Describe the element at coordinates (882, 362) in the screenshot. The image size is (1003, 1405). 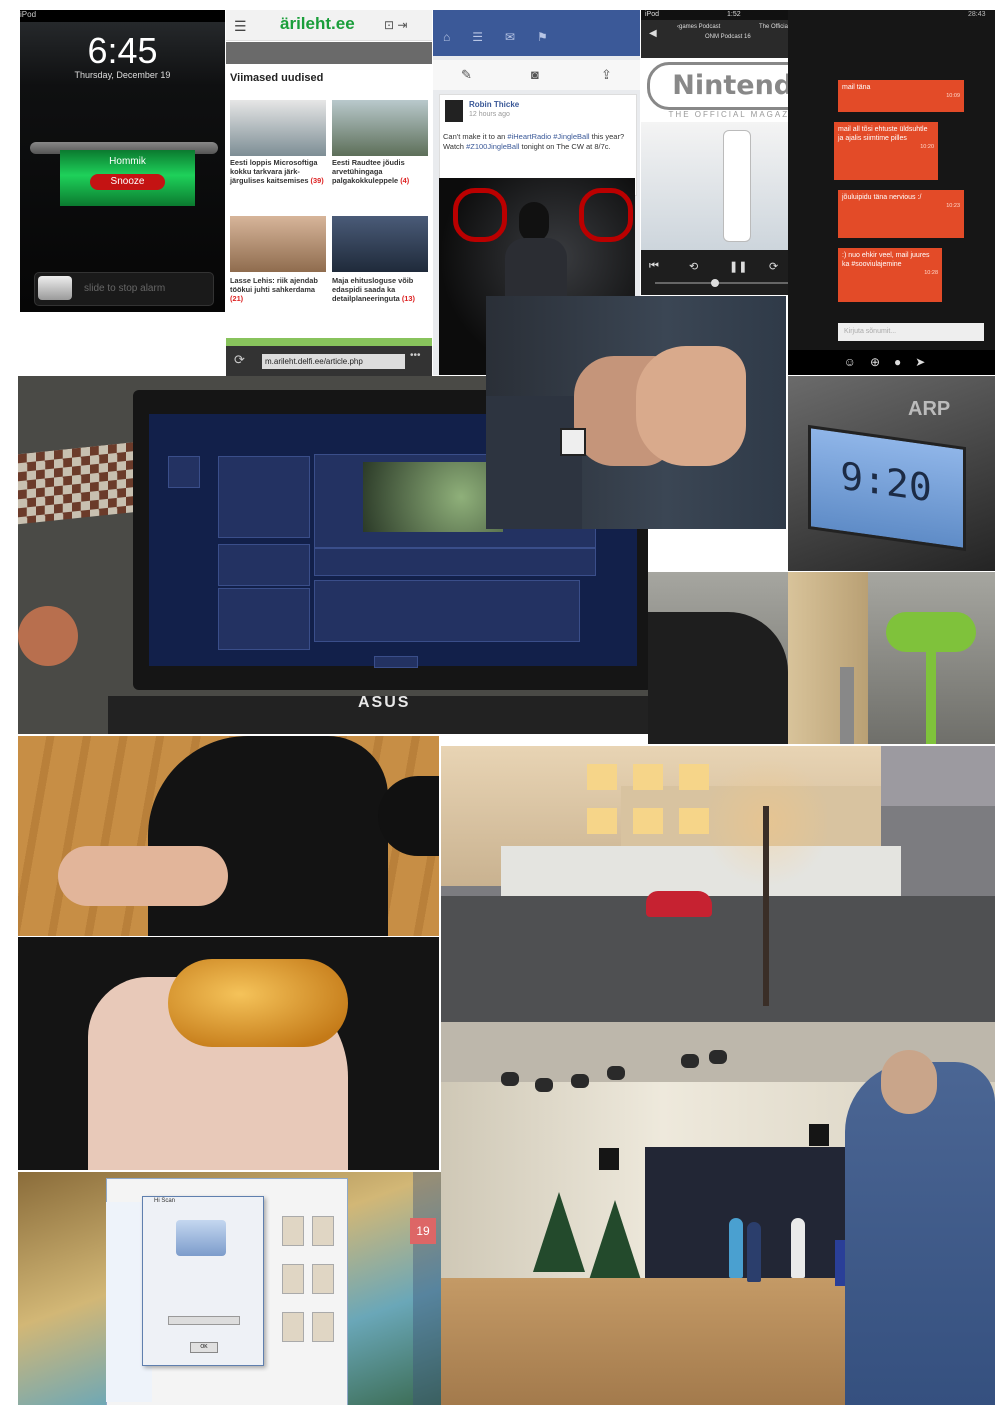
I see `attach-icon: ⊕` at that location.